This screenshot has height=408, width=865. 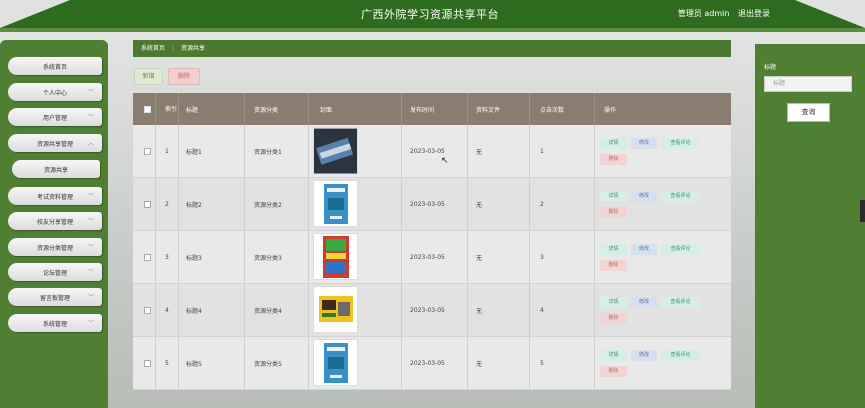 I want to click on sidebar-item-label: 资源分类管理, so click(x=54, y=248).